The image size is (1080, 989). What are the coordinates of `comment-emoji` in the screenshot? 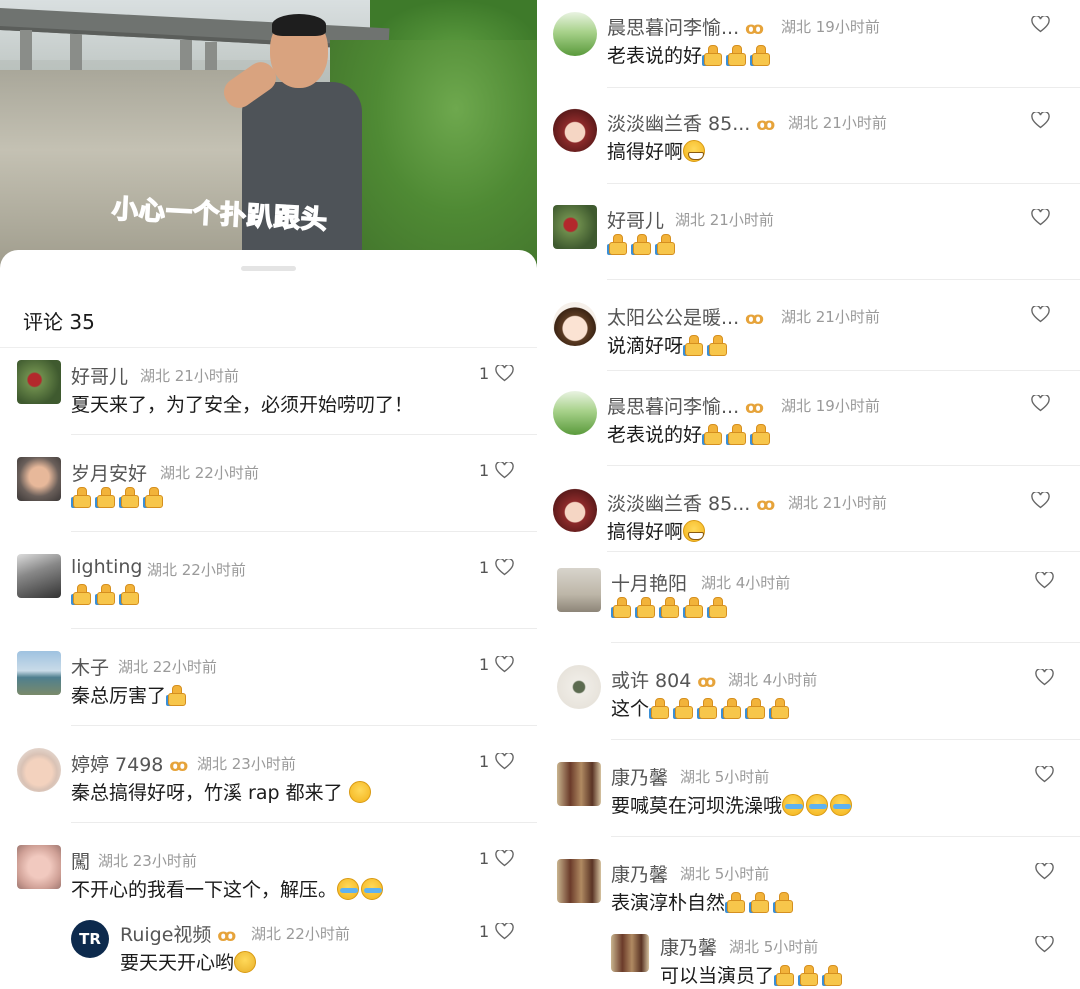 It's located at (119, 498).